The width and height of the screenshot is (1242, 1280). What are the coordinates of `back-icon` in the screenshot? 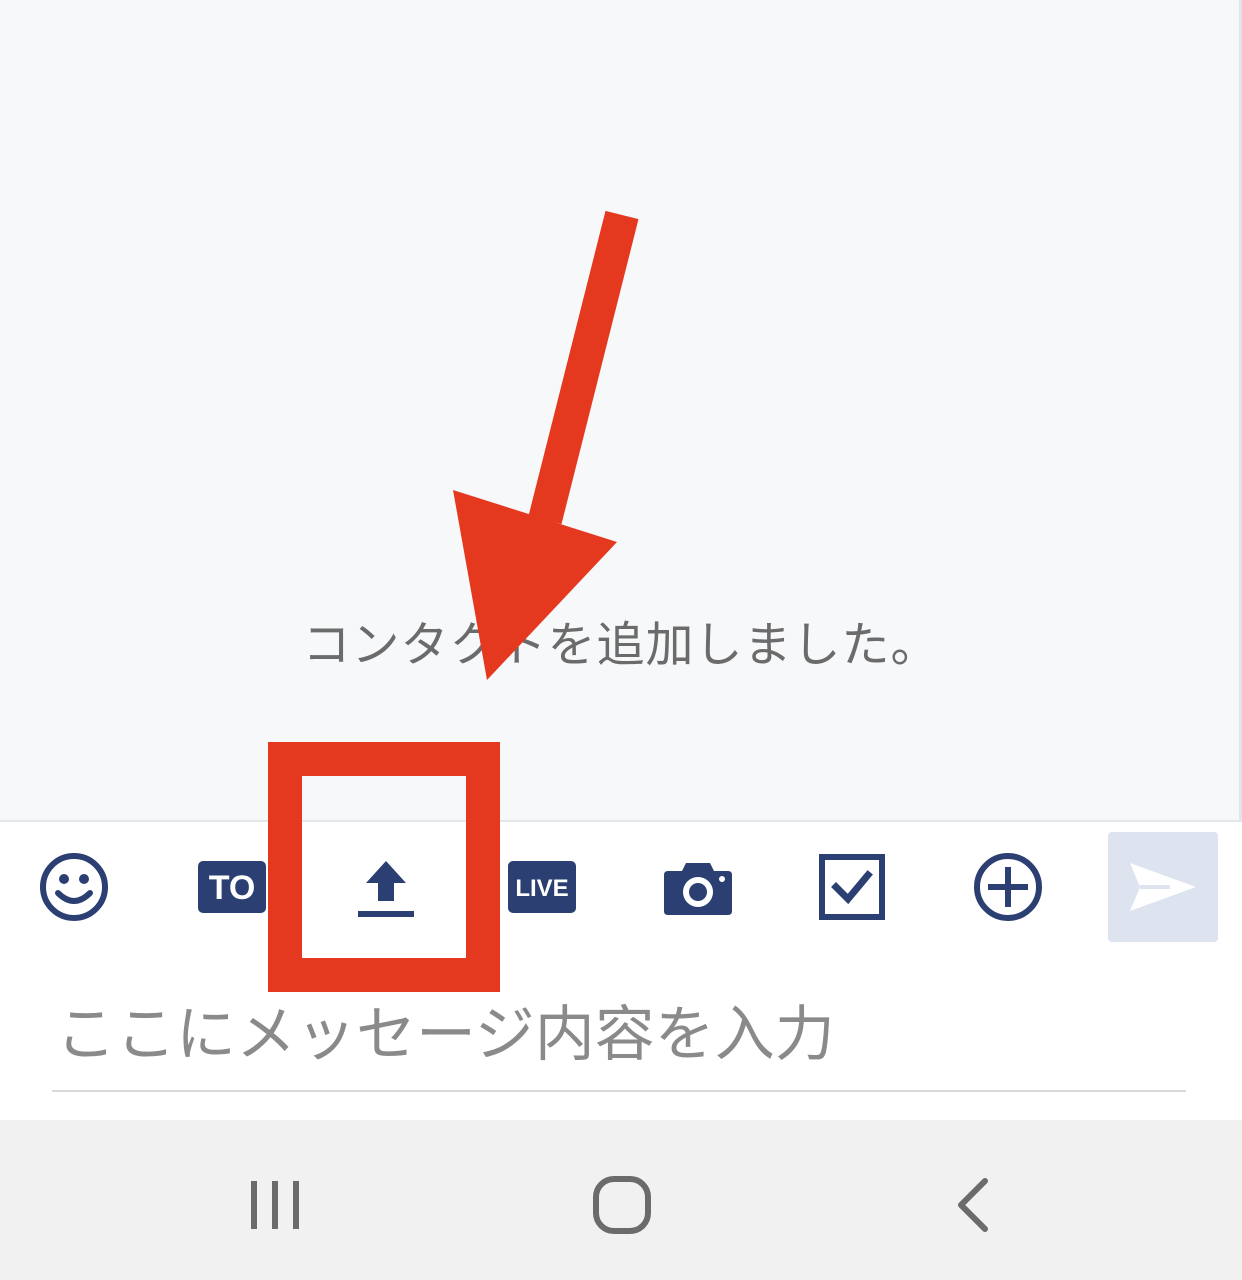 It's located at (973, 1205).